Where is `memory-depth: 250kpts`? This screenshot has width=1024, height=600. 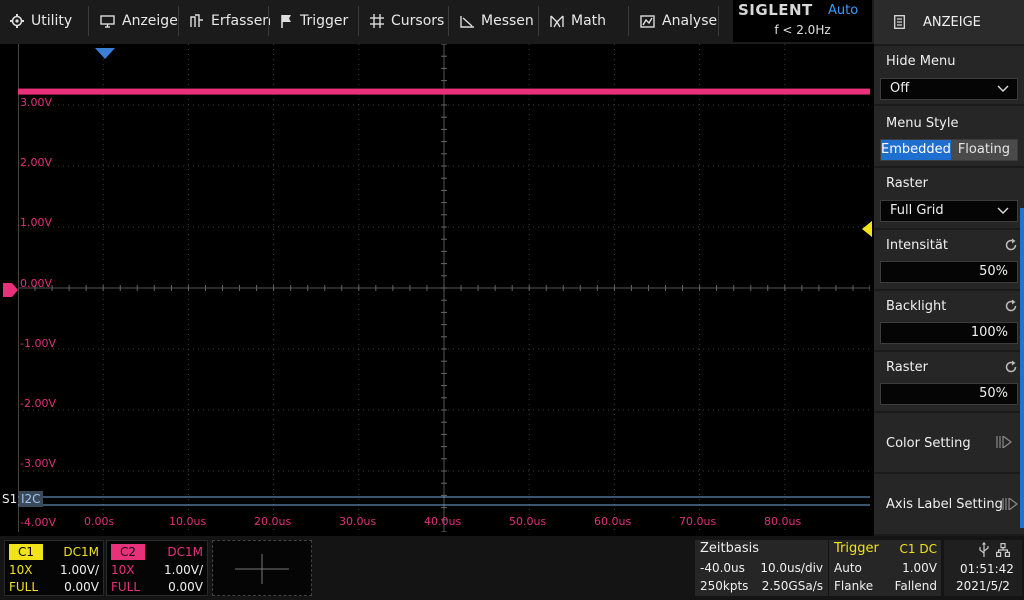
memory-depth: 250kpts is located at coordinates (724, 586).